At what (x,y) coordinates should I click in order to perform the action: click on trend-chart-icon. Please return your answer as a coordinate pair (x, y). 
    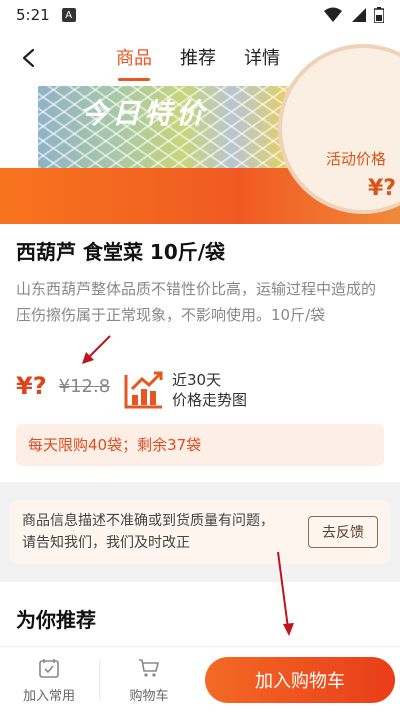
    Looking at the image, I should click on (143, 390).